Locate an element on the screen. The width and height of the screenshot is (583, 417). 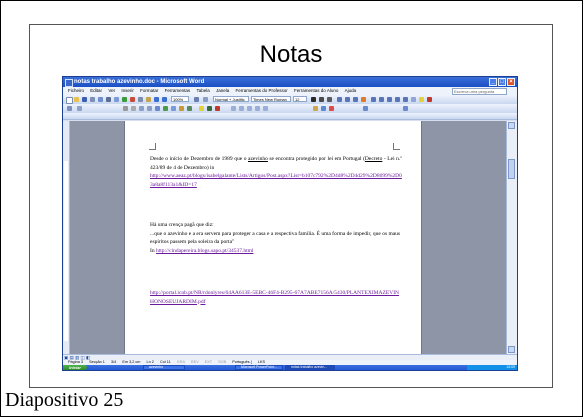
permission-icon is located at coordinates (92, 99).